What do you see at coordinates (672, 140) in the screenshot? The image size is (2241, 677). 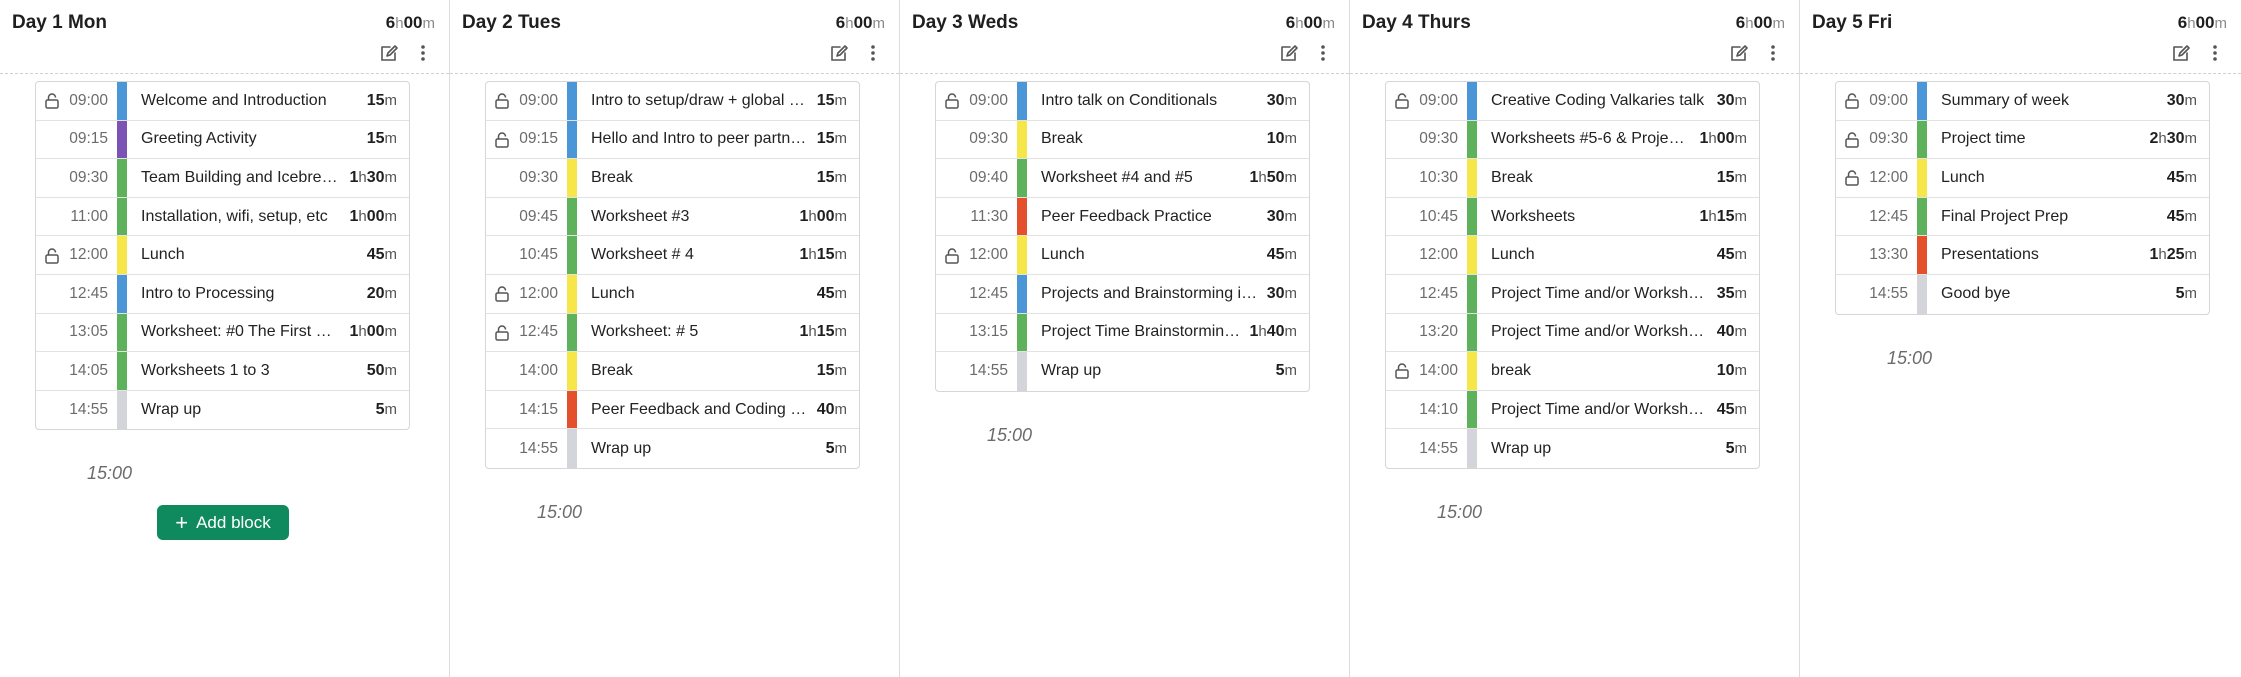 I see `schedule-block: 09:15 Hello and Intro to peer partners 15m` at bounding box center [672, 140].